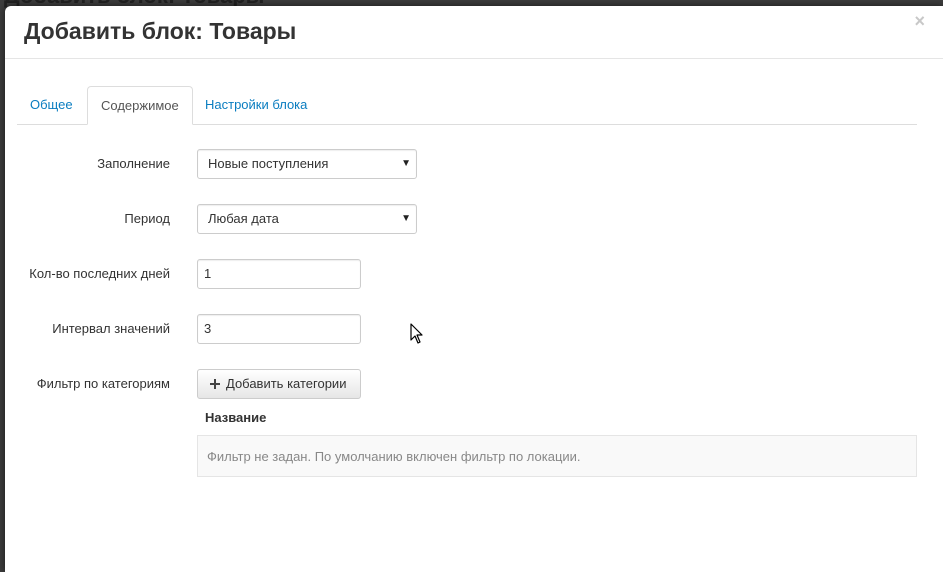  Describe the element at coordinates (103, 383) in the screenshot. I see `category-filter-label: Фильтр по категориям` at that location.